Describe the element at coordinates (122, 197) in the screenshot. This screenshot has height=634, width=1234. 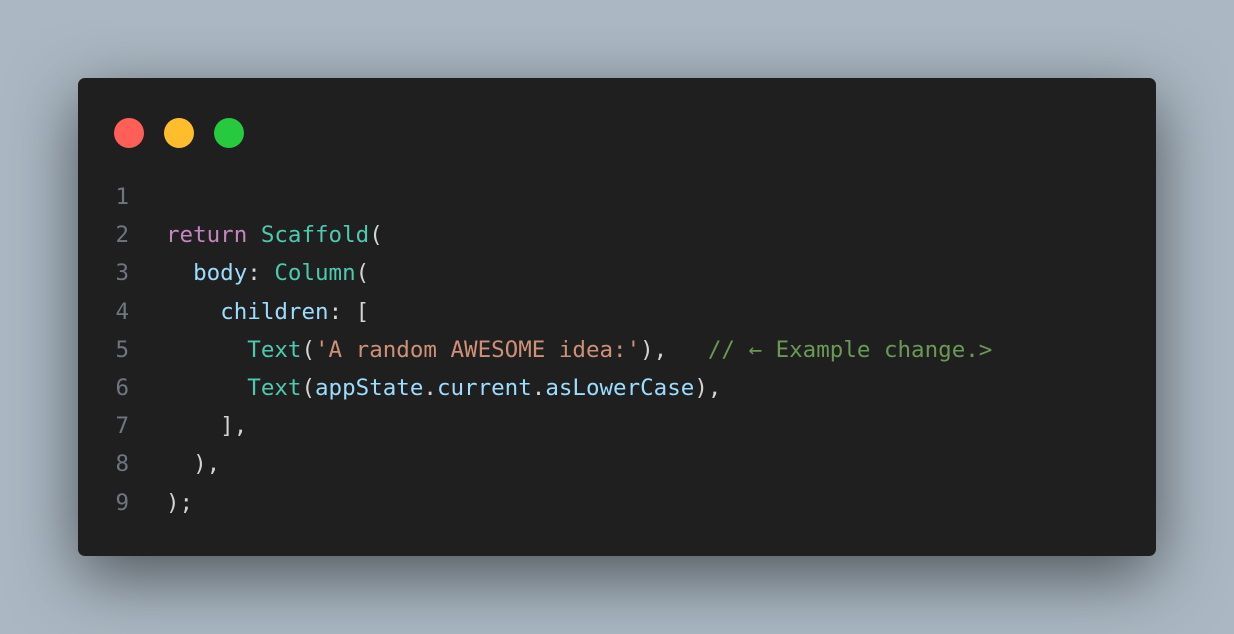
I see `line-number: 1` at that location.